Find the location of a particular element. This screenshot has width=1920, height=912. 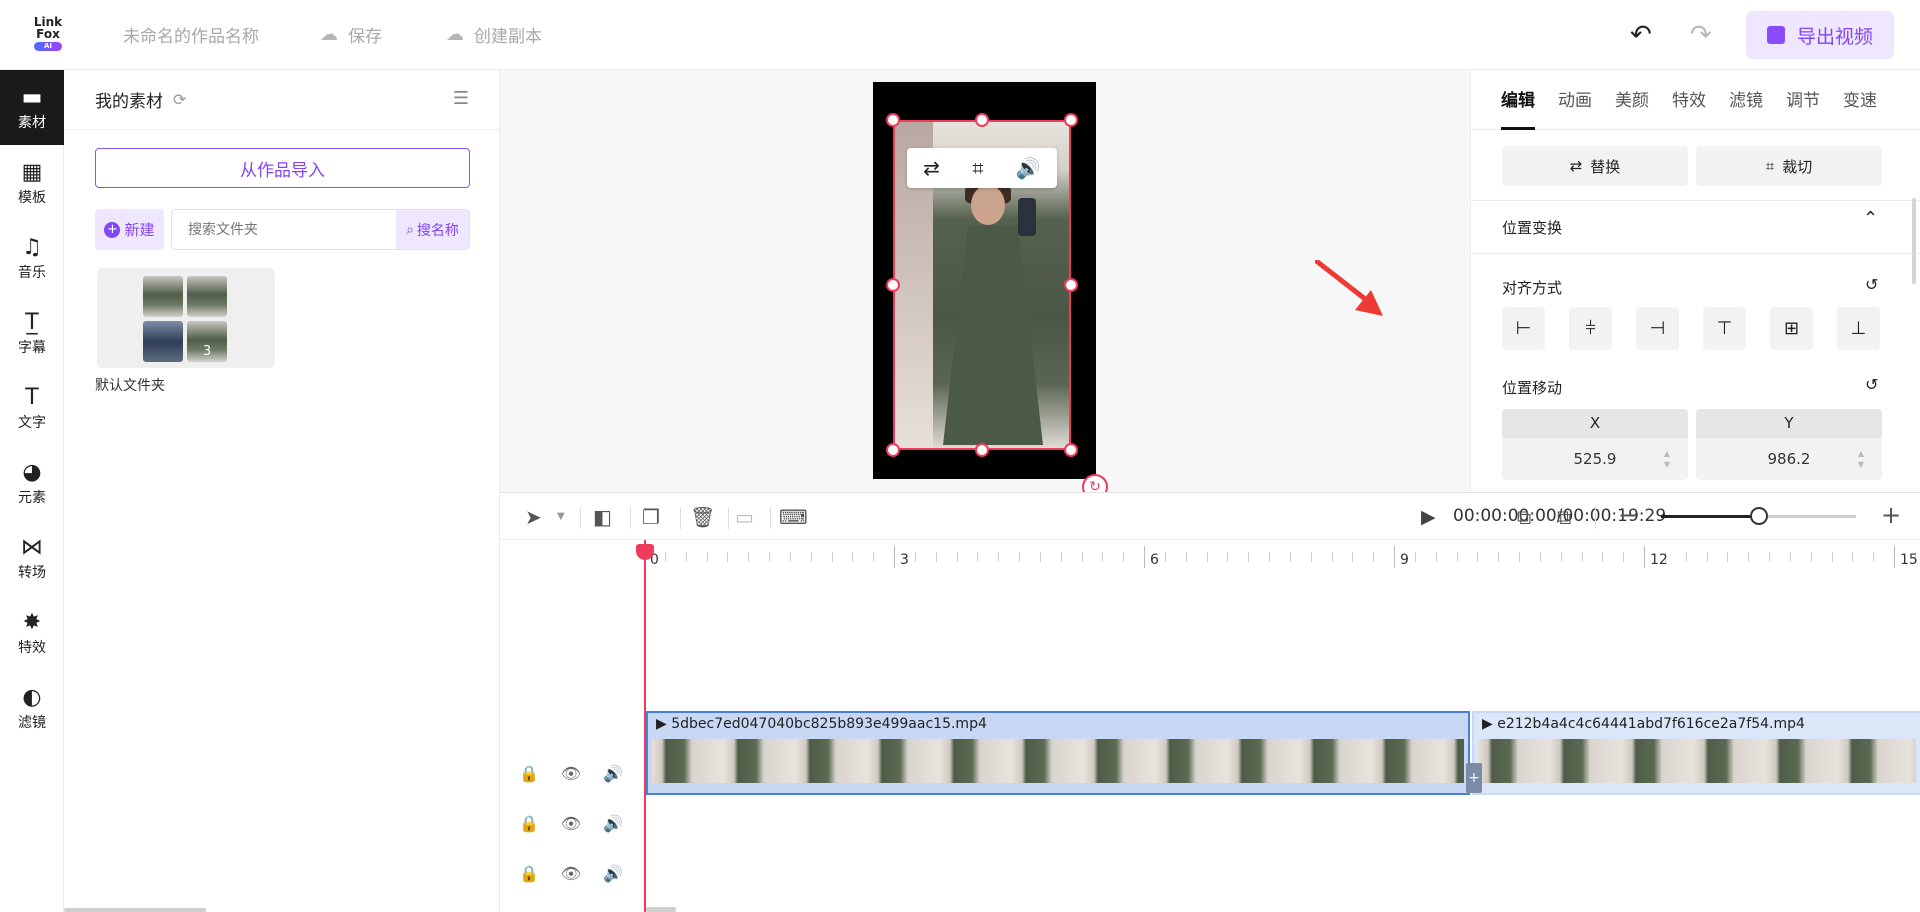

timeline-scrollbar is located at coordinates (661, 909).